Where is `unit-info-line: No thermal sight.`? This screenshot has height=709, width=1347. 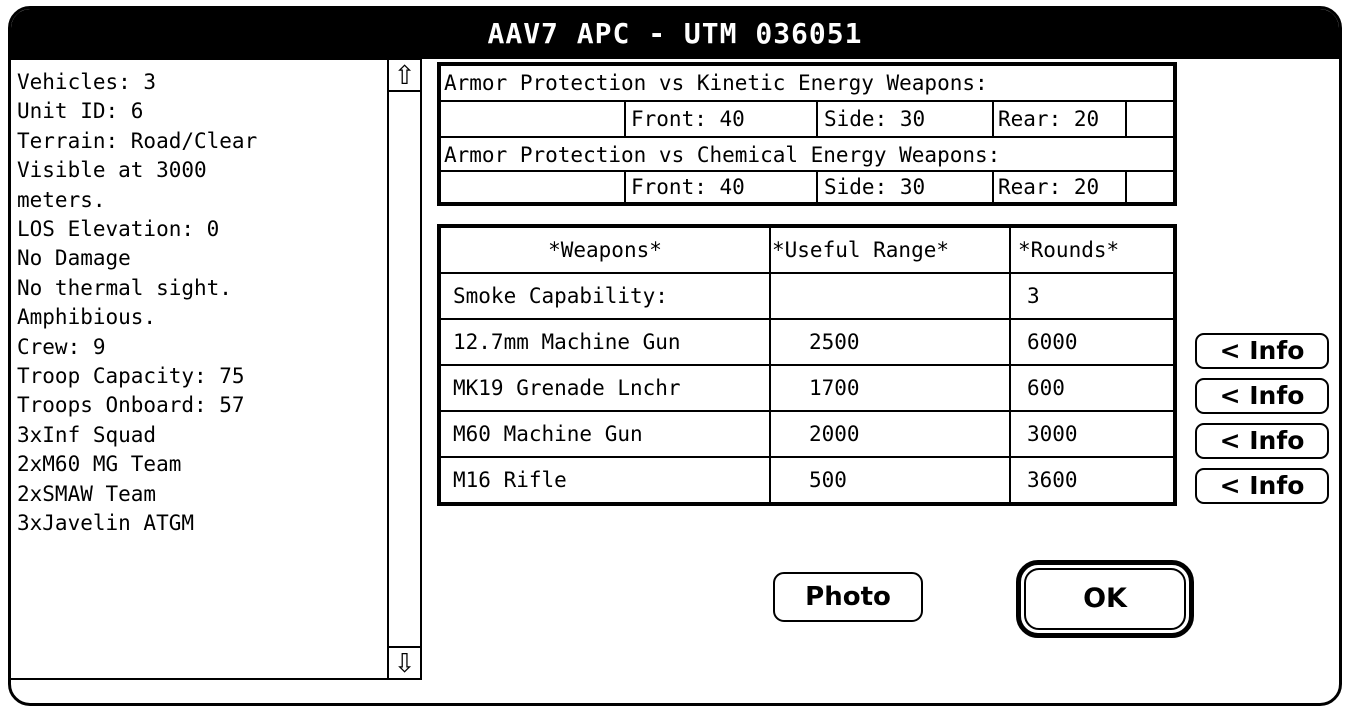
unit-info-line: No thermal sight. is located at coordinates (124, 287).